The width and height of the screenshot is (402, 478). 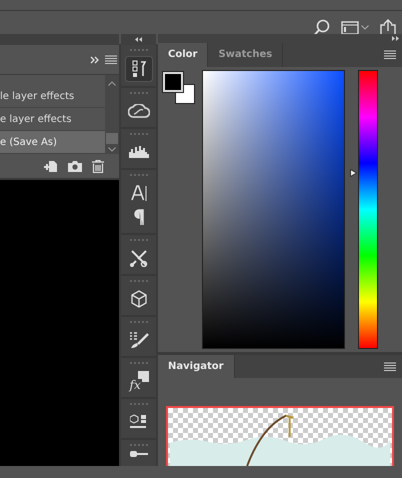 What do you see at coordinates (139, 217) in the screenshot?
I see `paragraph-icon` at bounding box center [139, 217].